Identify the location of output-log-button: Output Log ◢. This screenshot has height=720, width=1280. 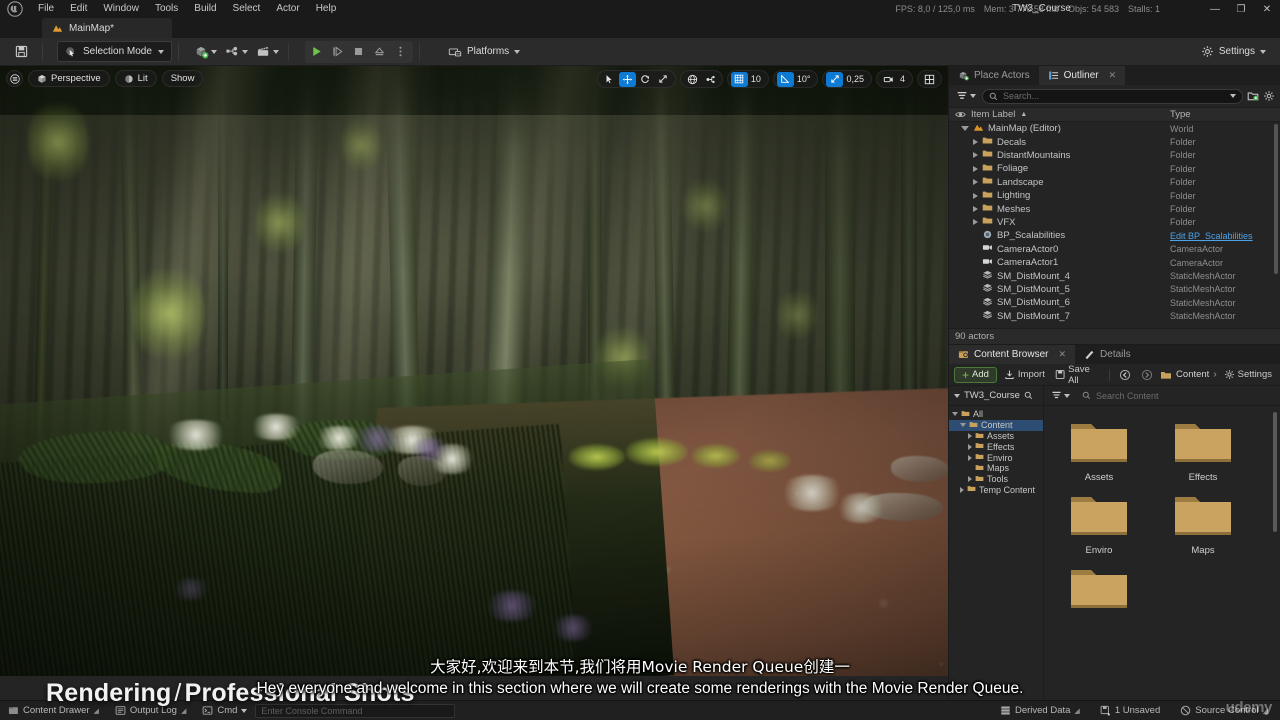
(150, 711).